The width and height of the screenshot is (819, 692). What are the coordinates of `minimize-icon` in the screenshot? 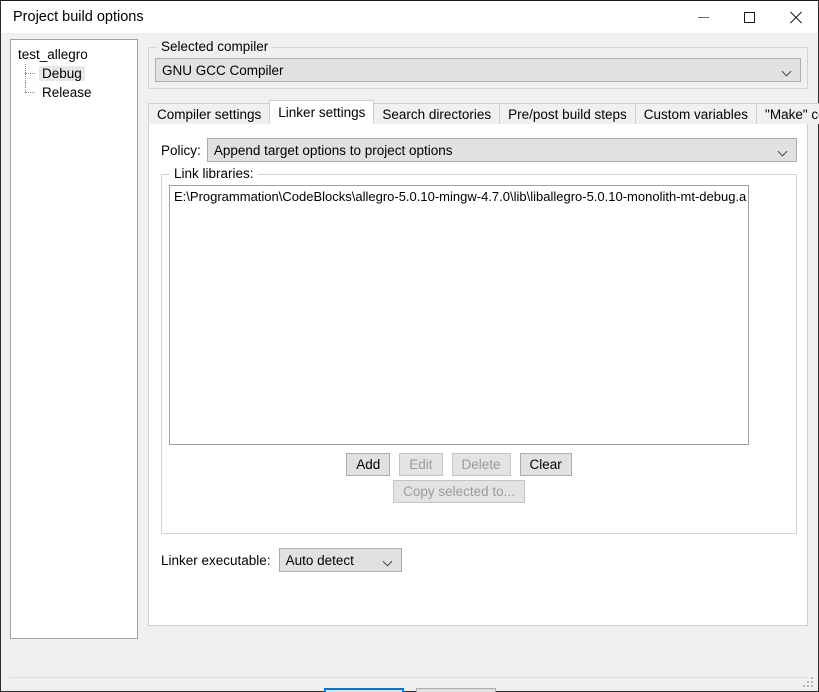 It's located at (703, 17).